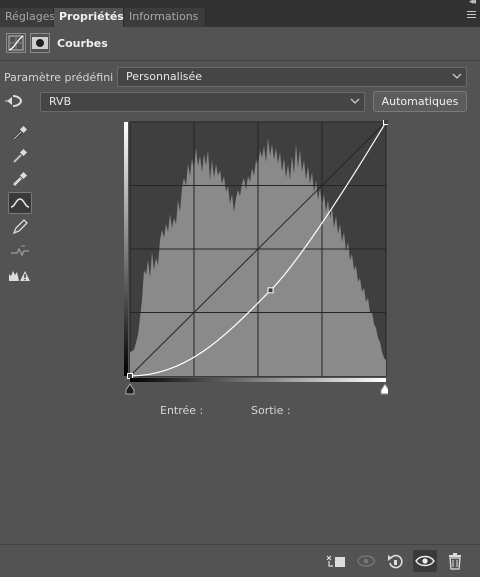  I want to click on sample-white-point-eyedropper-icon, so click(20, 179).